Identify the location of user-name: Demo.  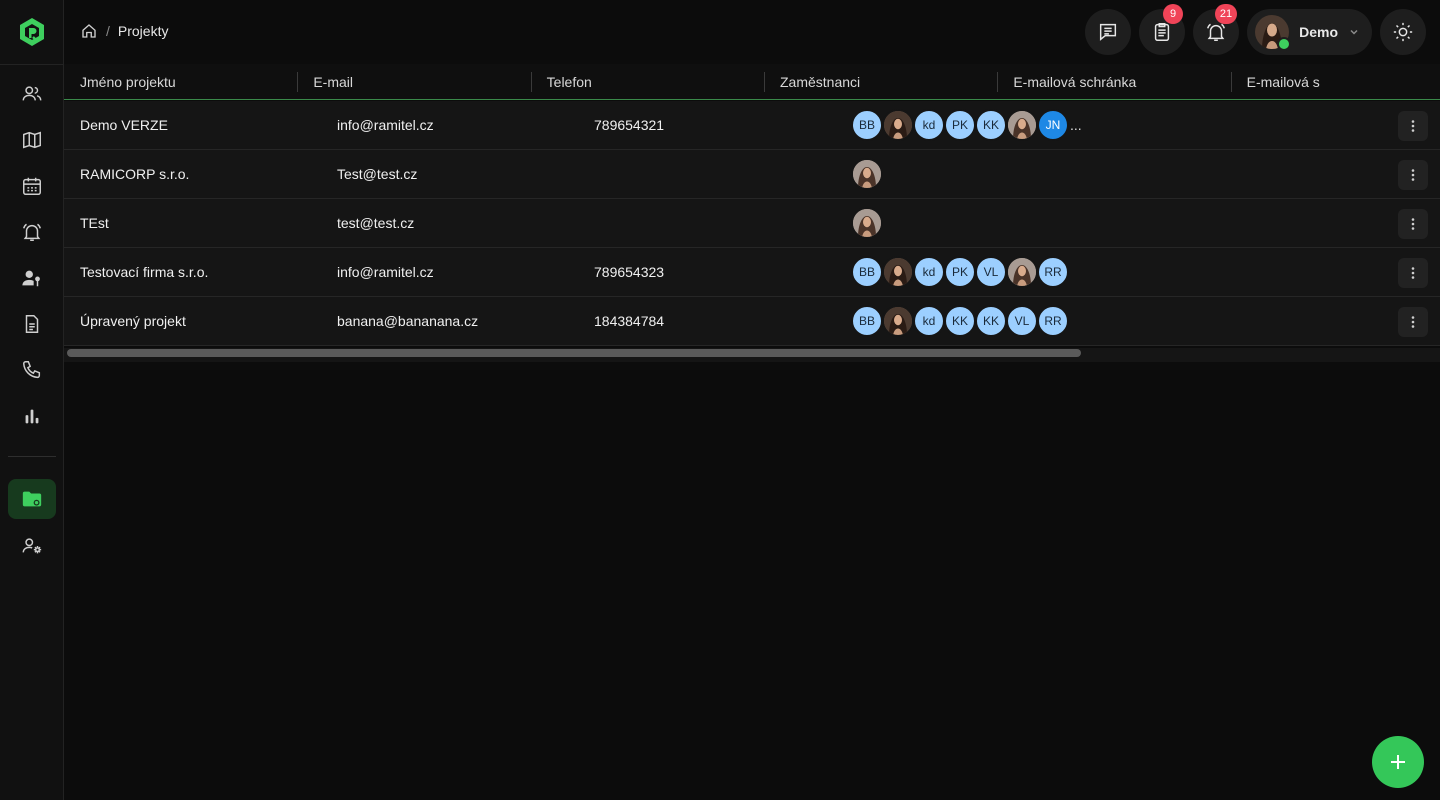
(1318, 32).